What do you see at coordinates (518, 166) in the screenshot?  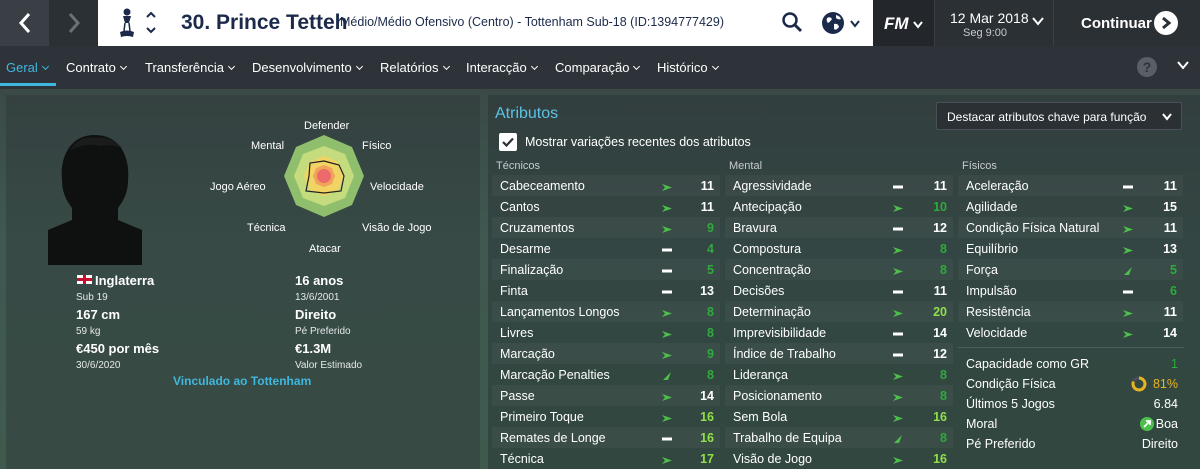 I see `column-header-tecnicos: Técnicos` at bounding box center [518, 166].